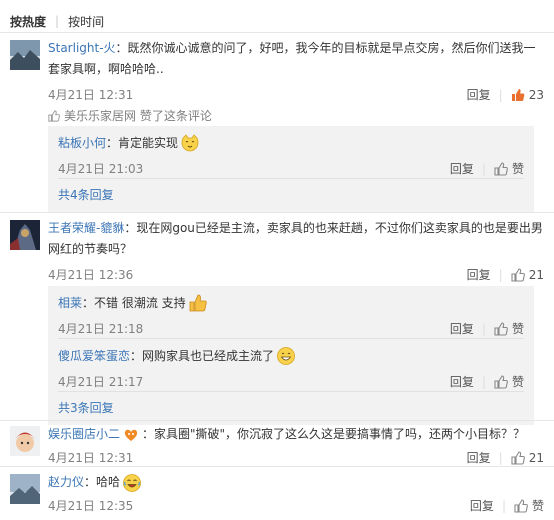  I want to click on laugh-emoji, so click(132, 482).